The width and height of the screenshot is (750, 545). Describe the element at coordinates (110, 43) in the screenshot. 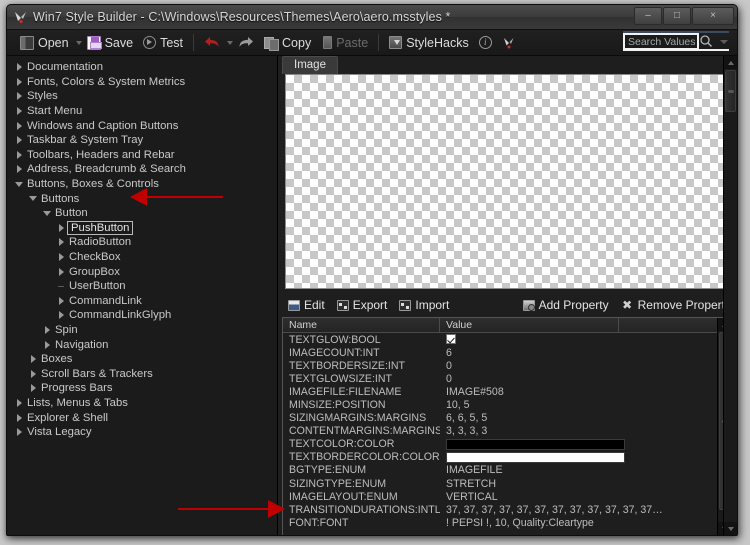

I see `save-button: Save` at that location.